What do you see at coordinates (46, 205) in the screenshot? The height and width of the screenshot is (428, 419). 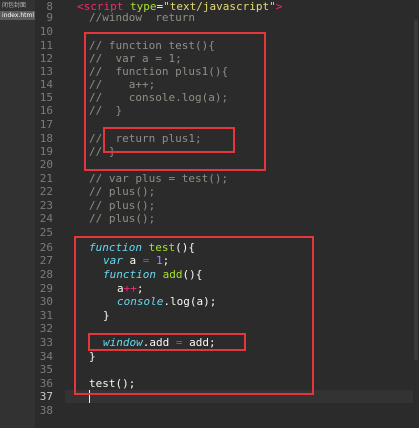 I see `line-number: 23` at bounding box center [46, 205].